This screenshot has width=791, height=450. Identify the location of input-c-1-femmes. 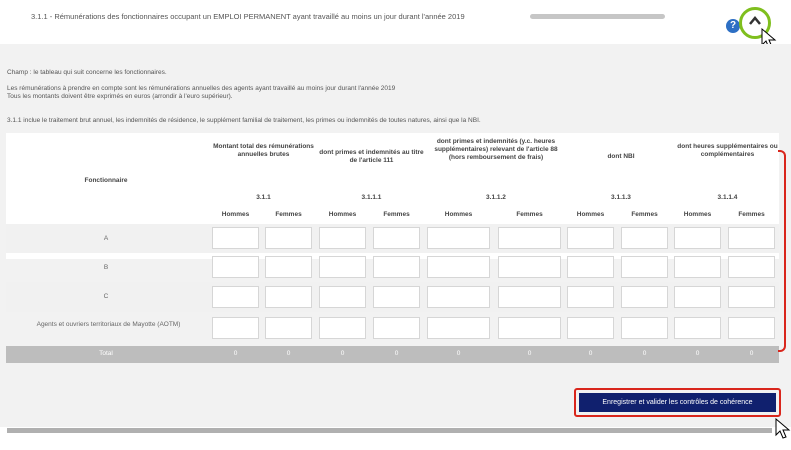
(288, 297).